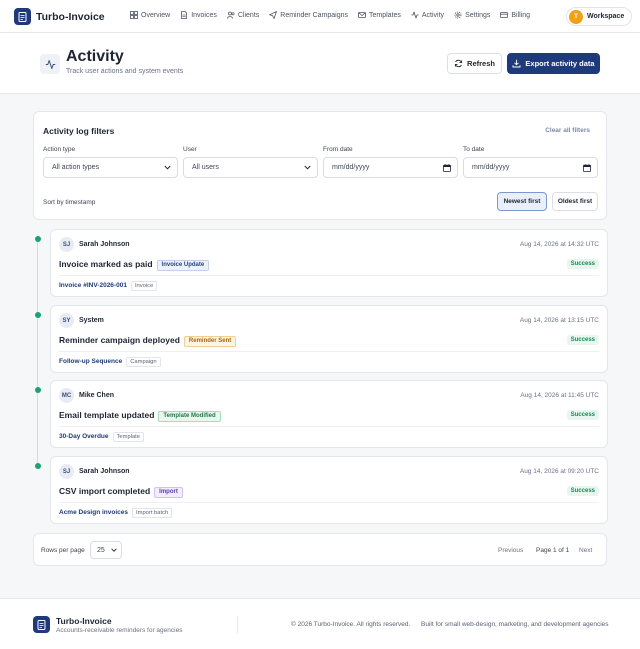  What do you see at coordinates (585, 550) in the screenshot?
I see `next-page-button: Next` at bounding box center [585, 550].